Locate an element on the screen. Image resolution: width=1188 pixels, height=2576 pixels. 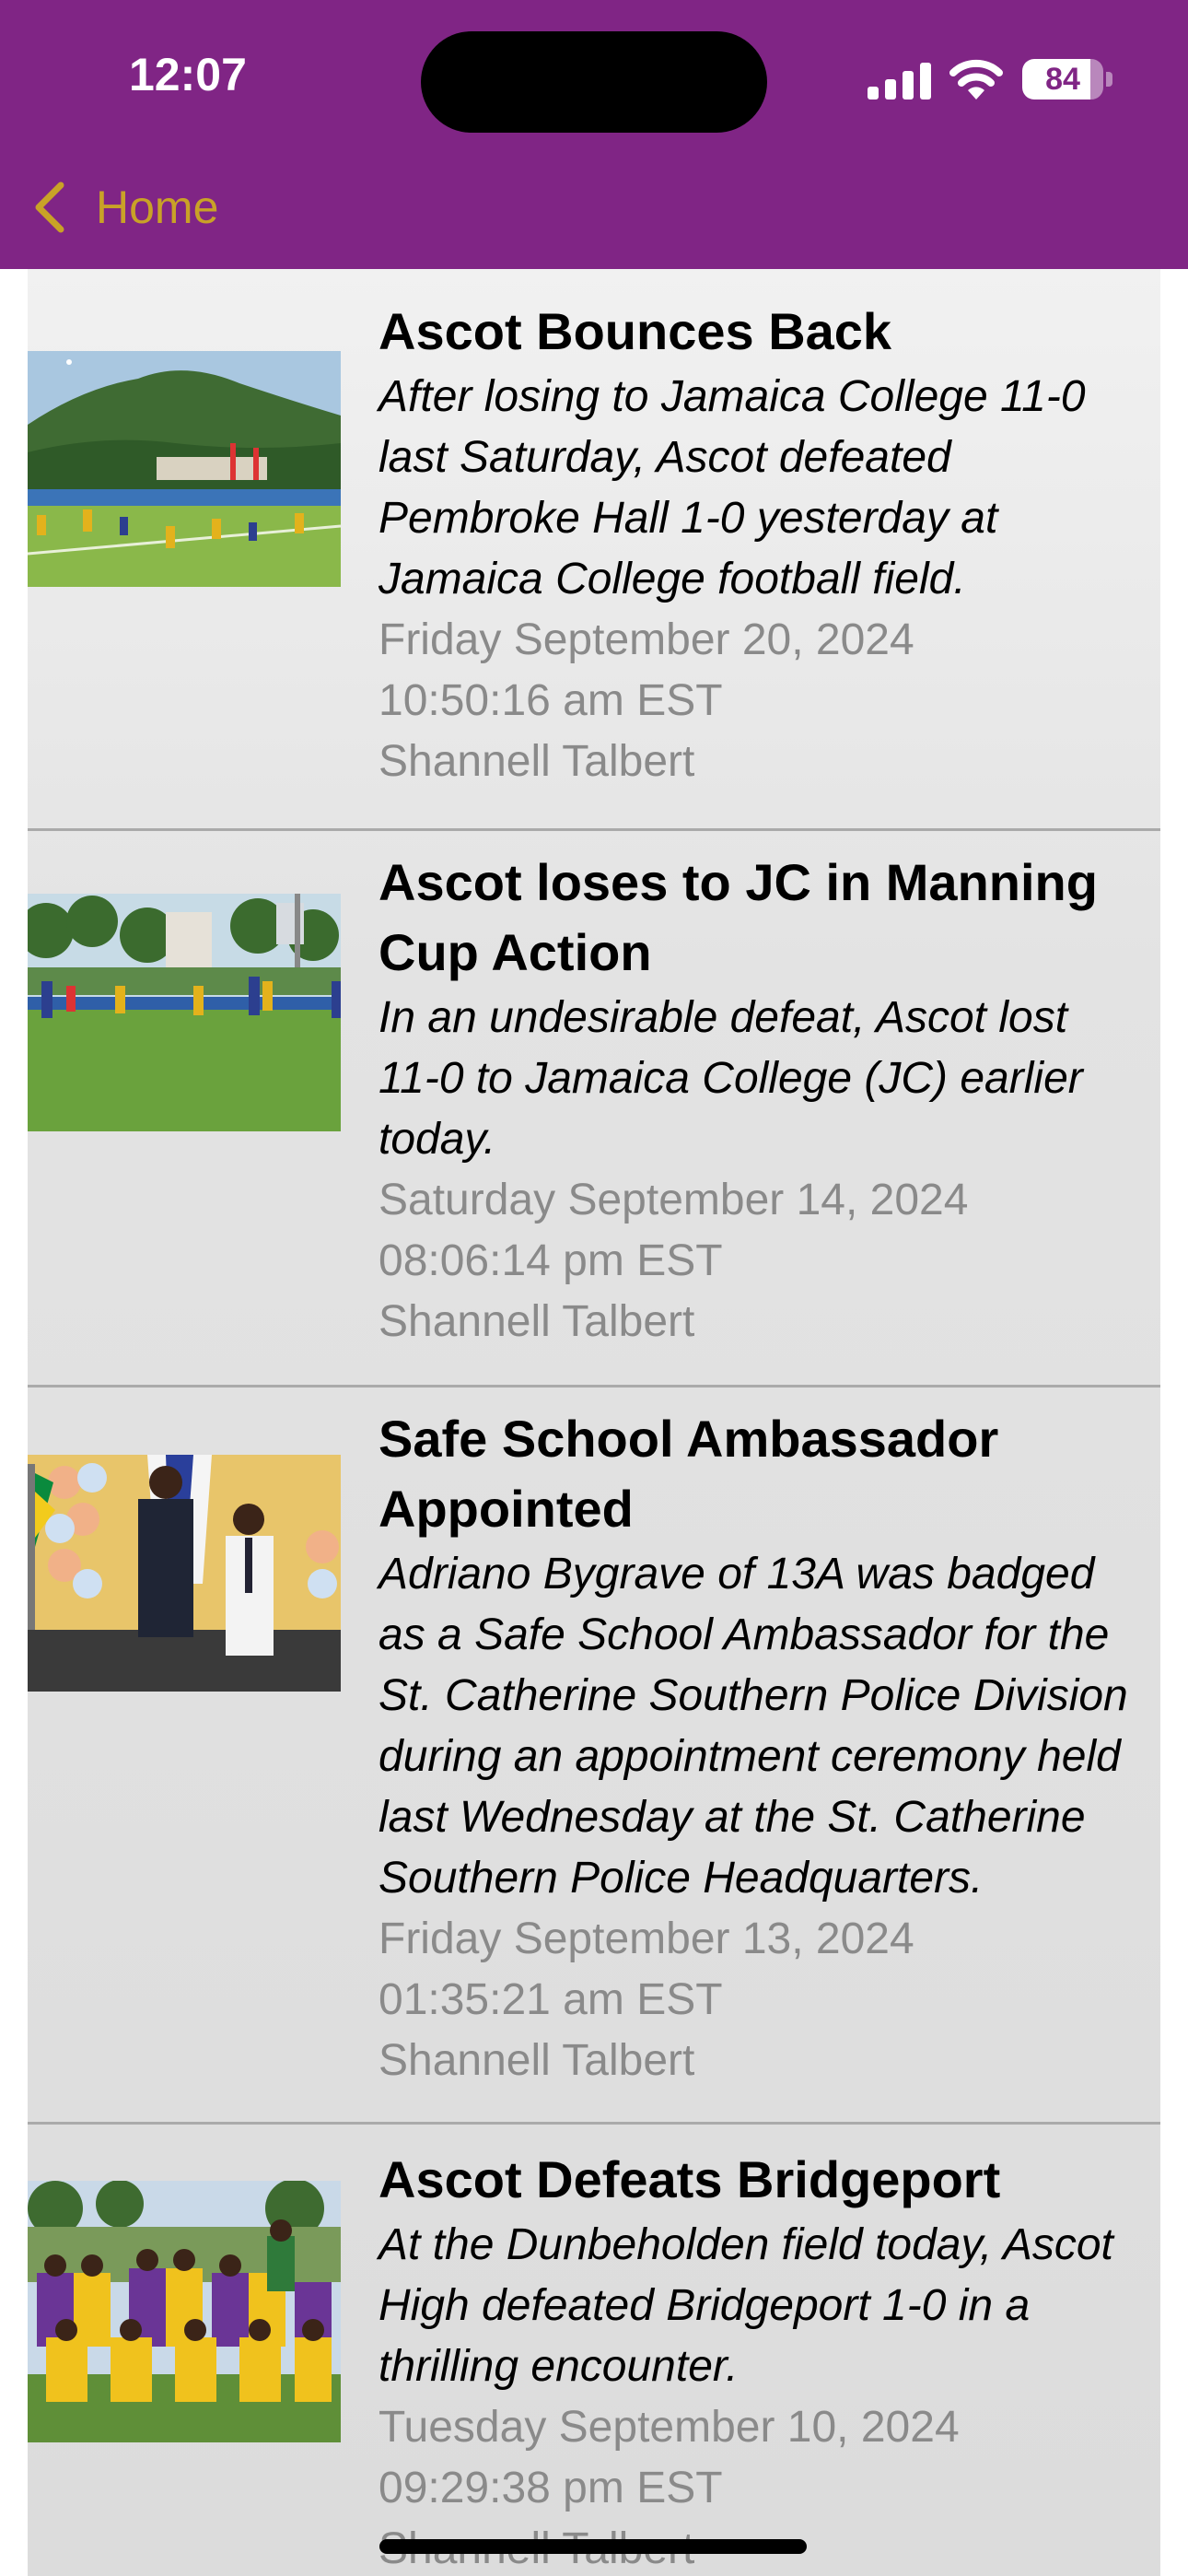
article-date: Tuesday September 10, 2024 is located at coordinates (669, 2427).